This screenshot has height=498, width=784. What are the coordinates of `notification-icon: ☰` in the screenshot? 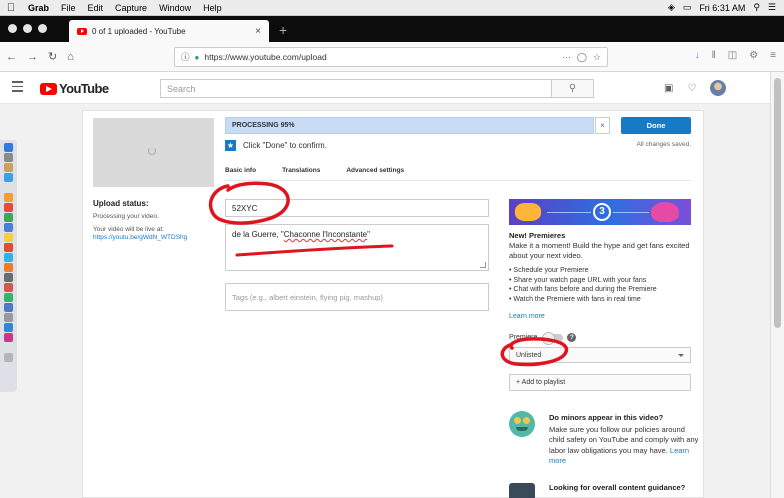 It's located at (772, 7).